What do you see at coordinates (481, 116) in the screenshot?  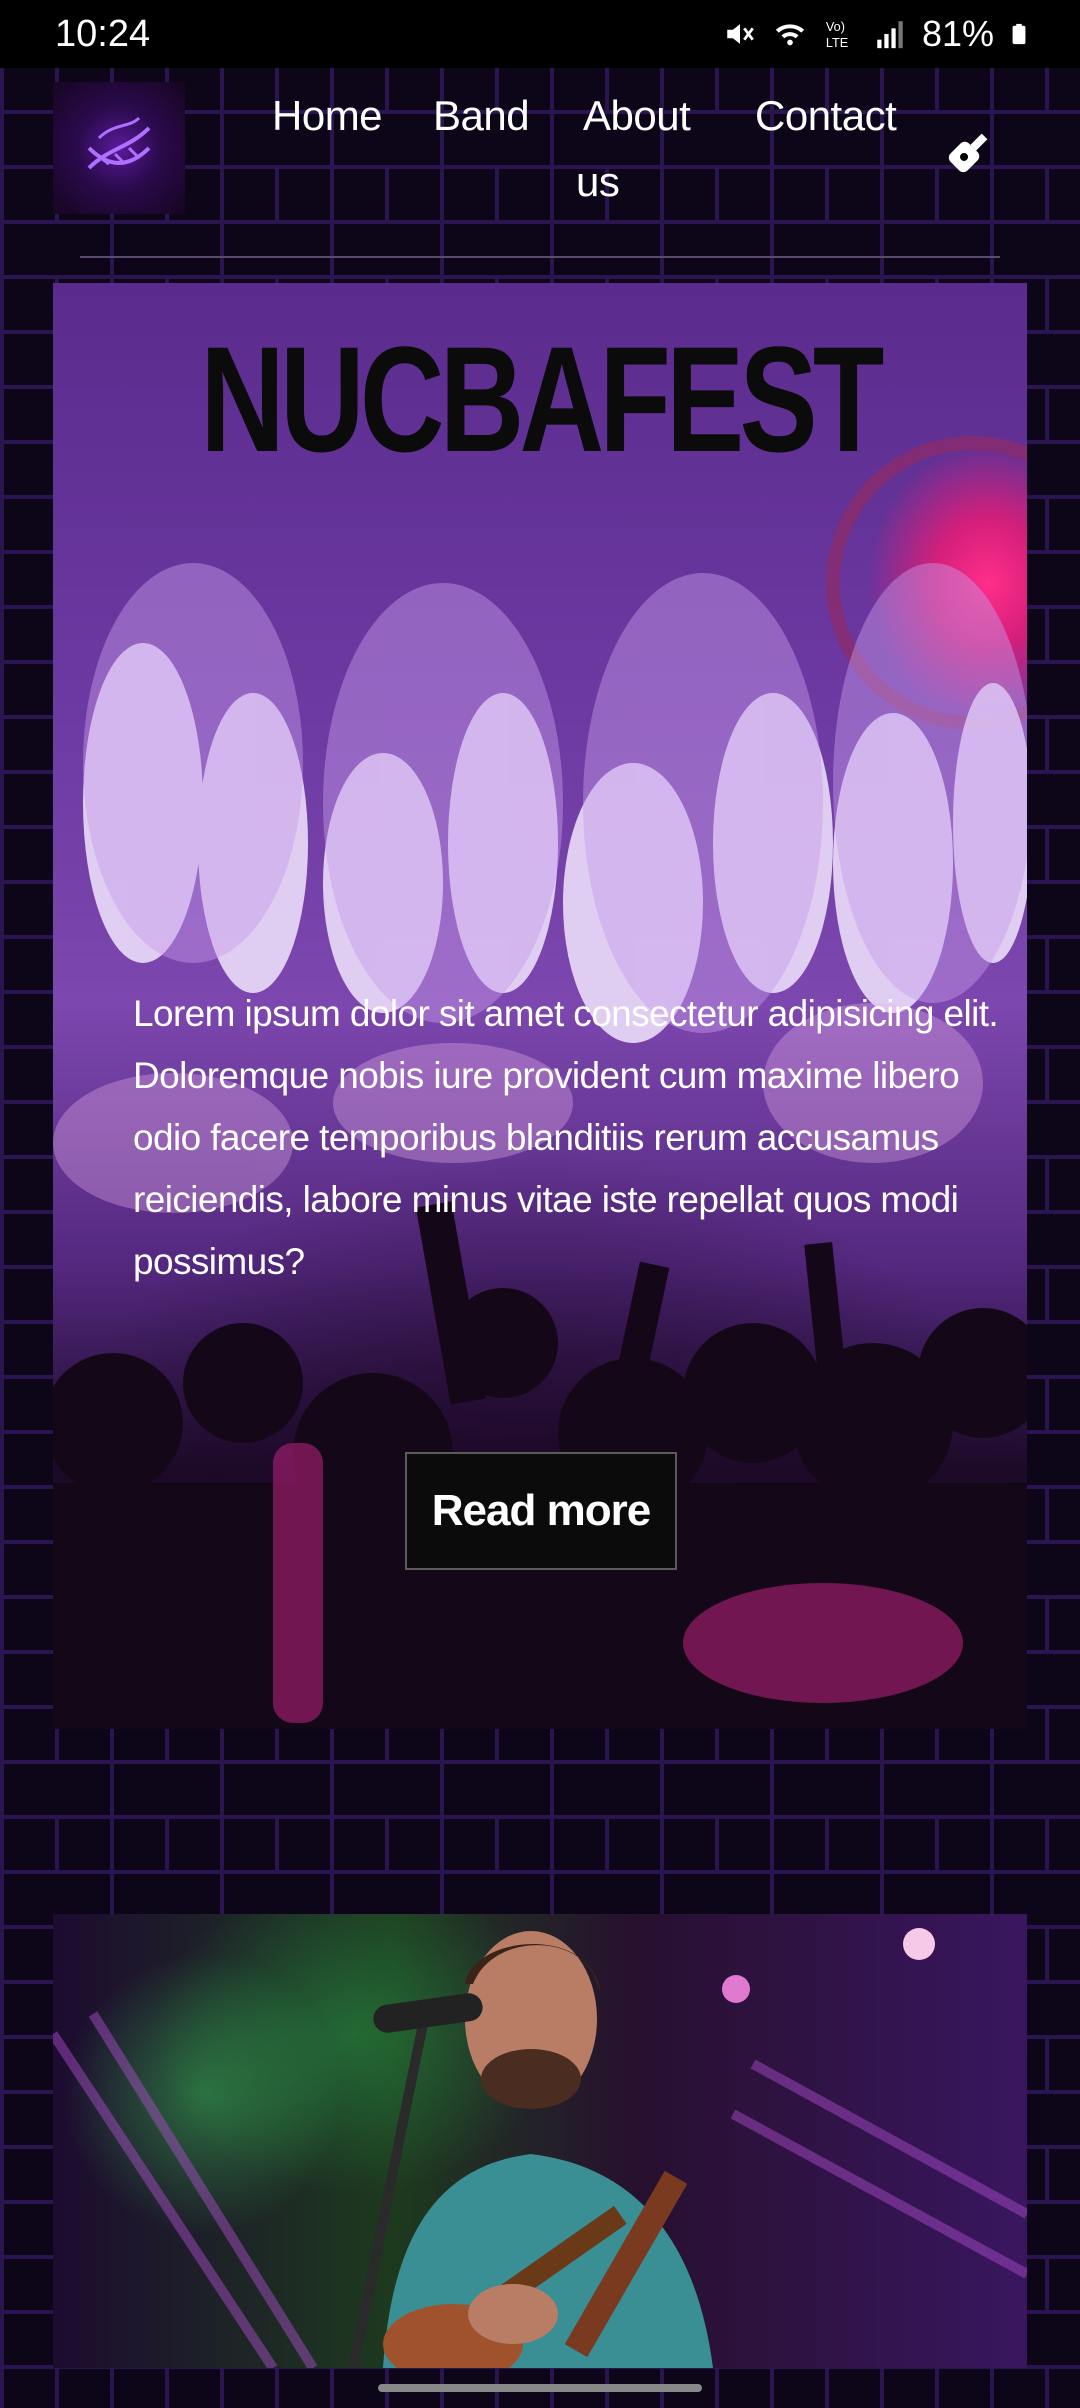 I see `nav-link-band: Band` at bounding box center [481, 116].